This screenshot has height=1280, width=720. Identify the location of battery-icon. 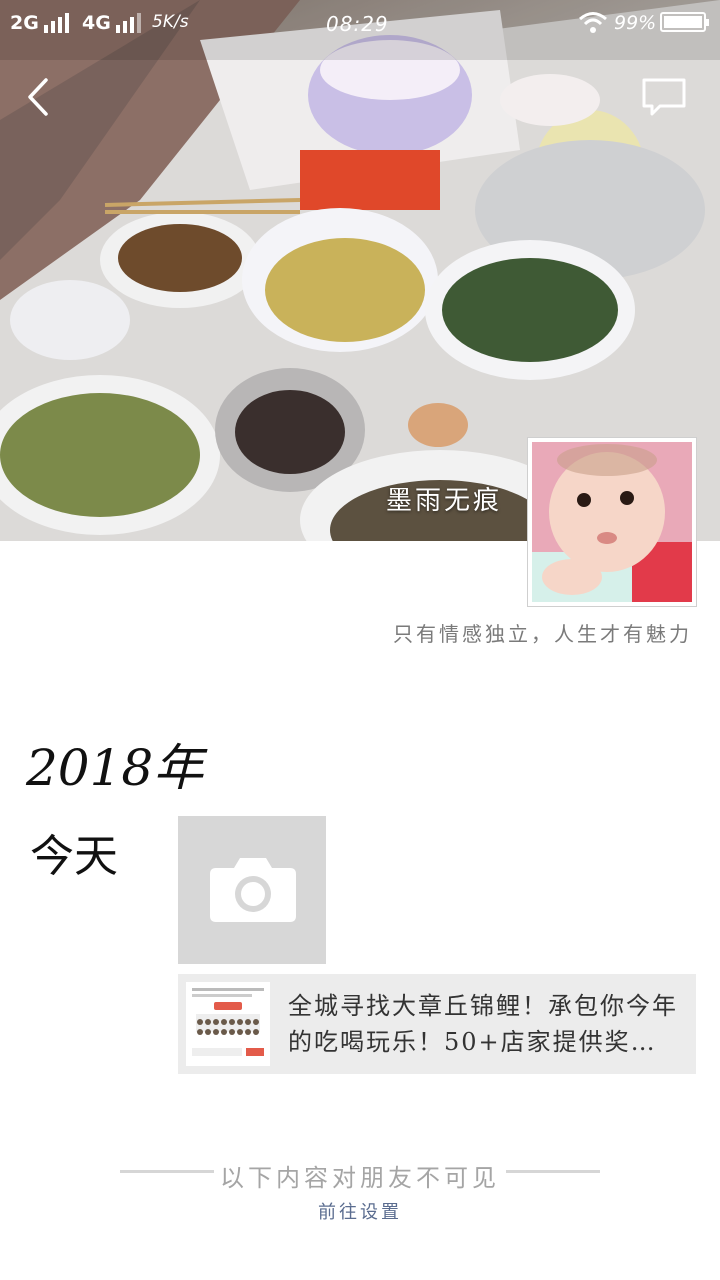
(684, 22).